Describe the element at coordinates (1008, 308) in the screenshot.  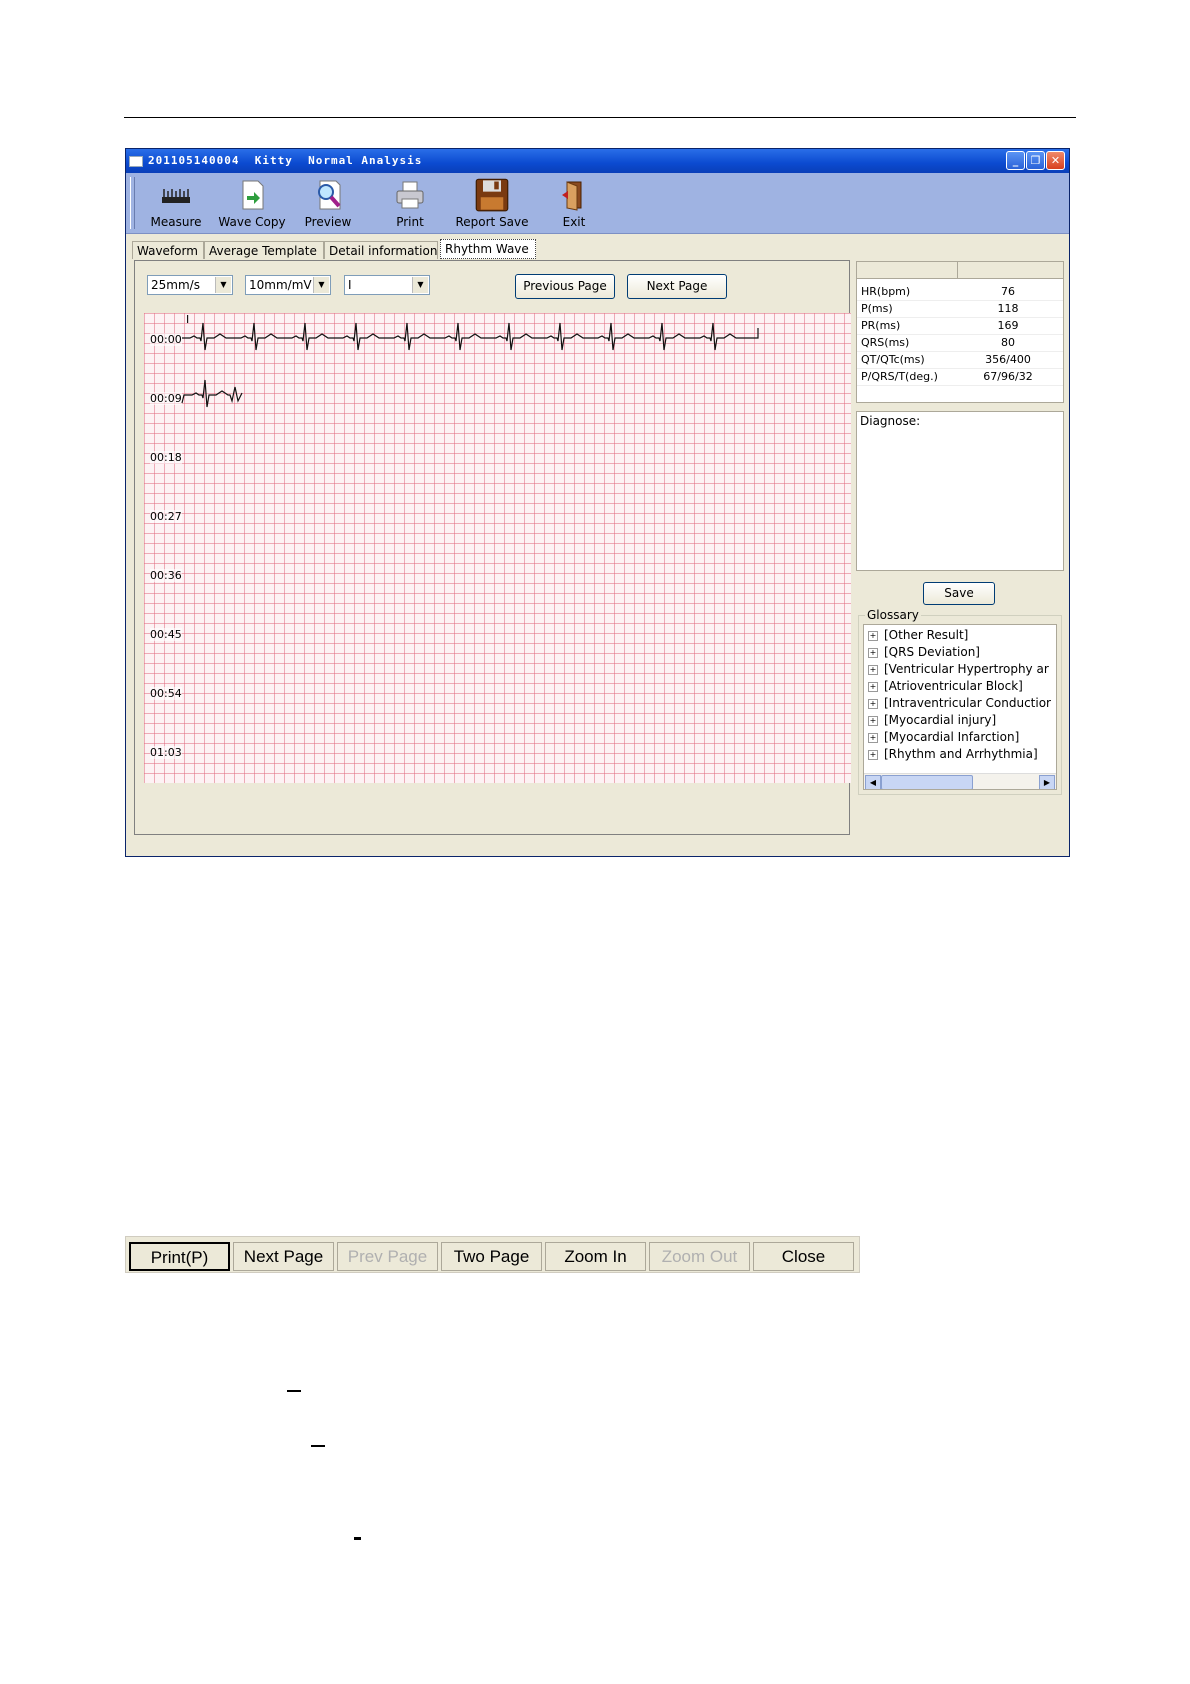
I see `measure-value: 118` at that location.